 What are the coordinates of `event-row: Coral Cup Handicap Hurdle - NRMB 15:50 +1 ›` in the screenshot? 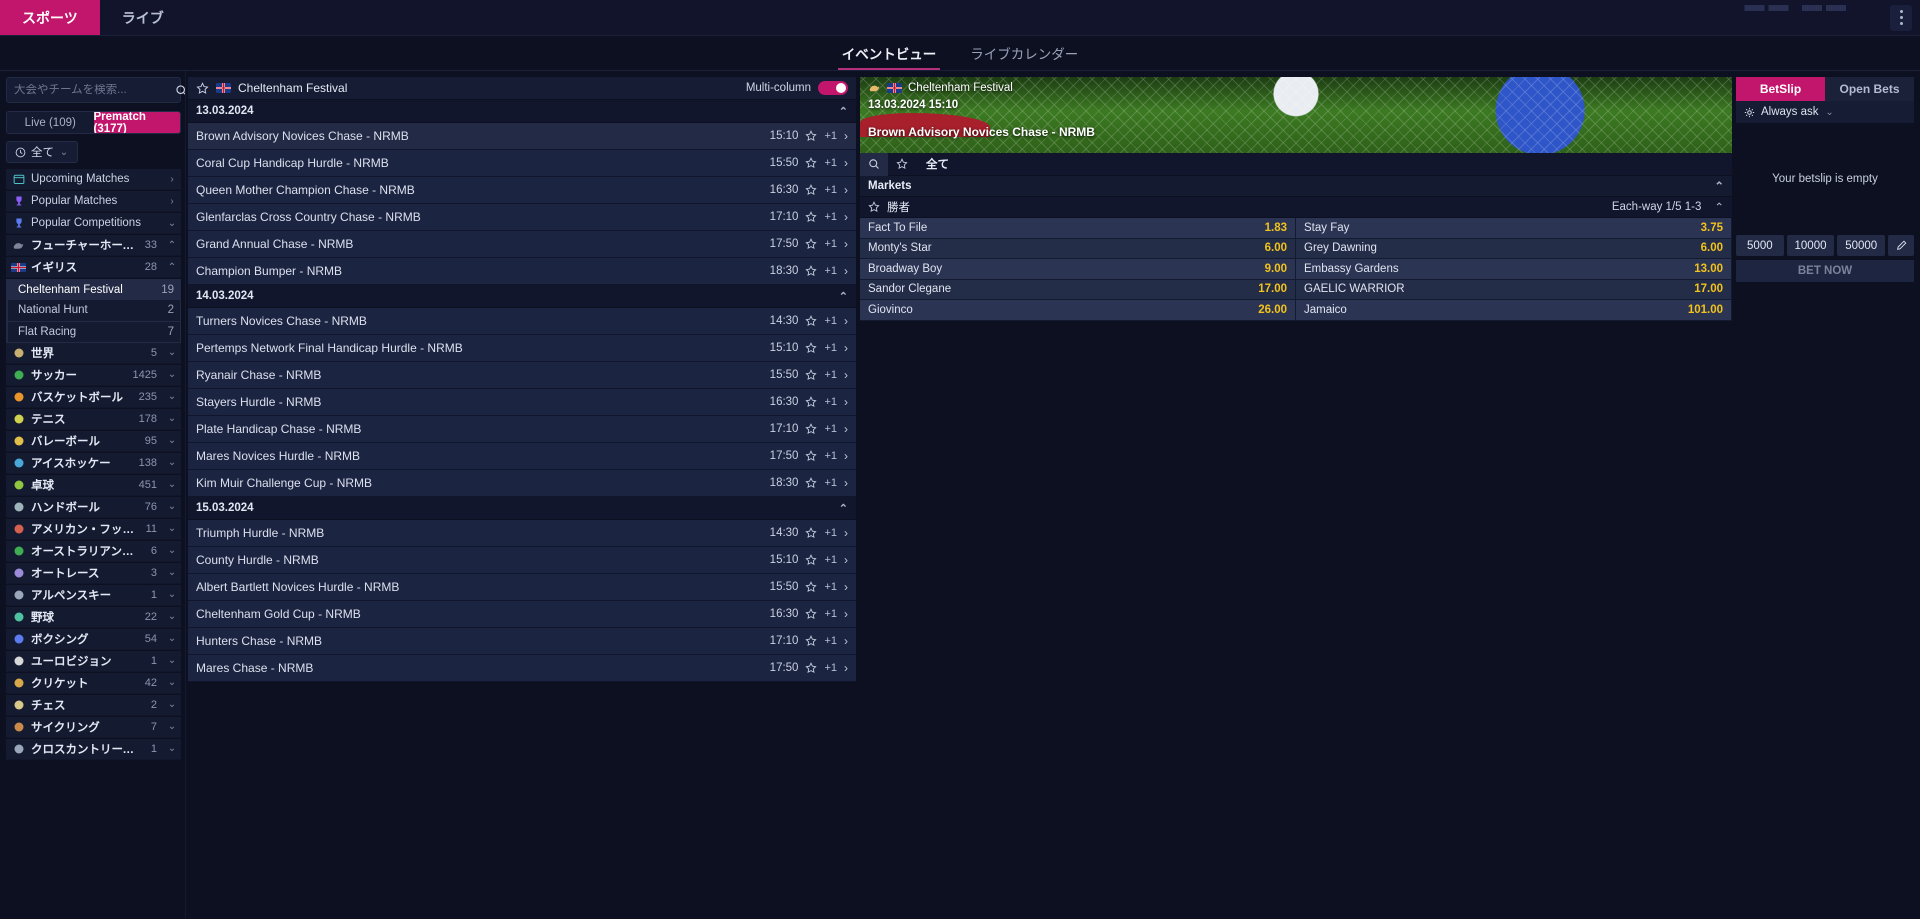 It's located at (522, 163).